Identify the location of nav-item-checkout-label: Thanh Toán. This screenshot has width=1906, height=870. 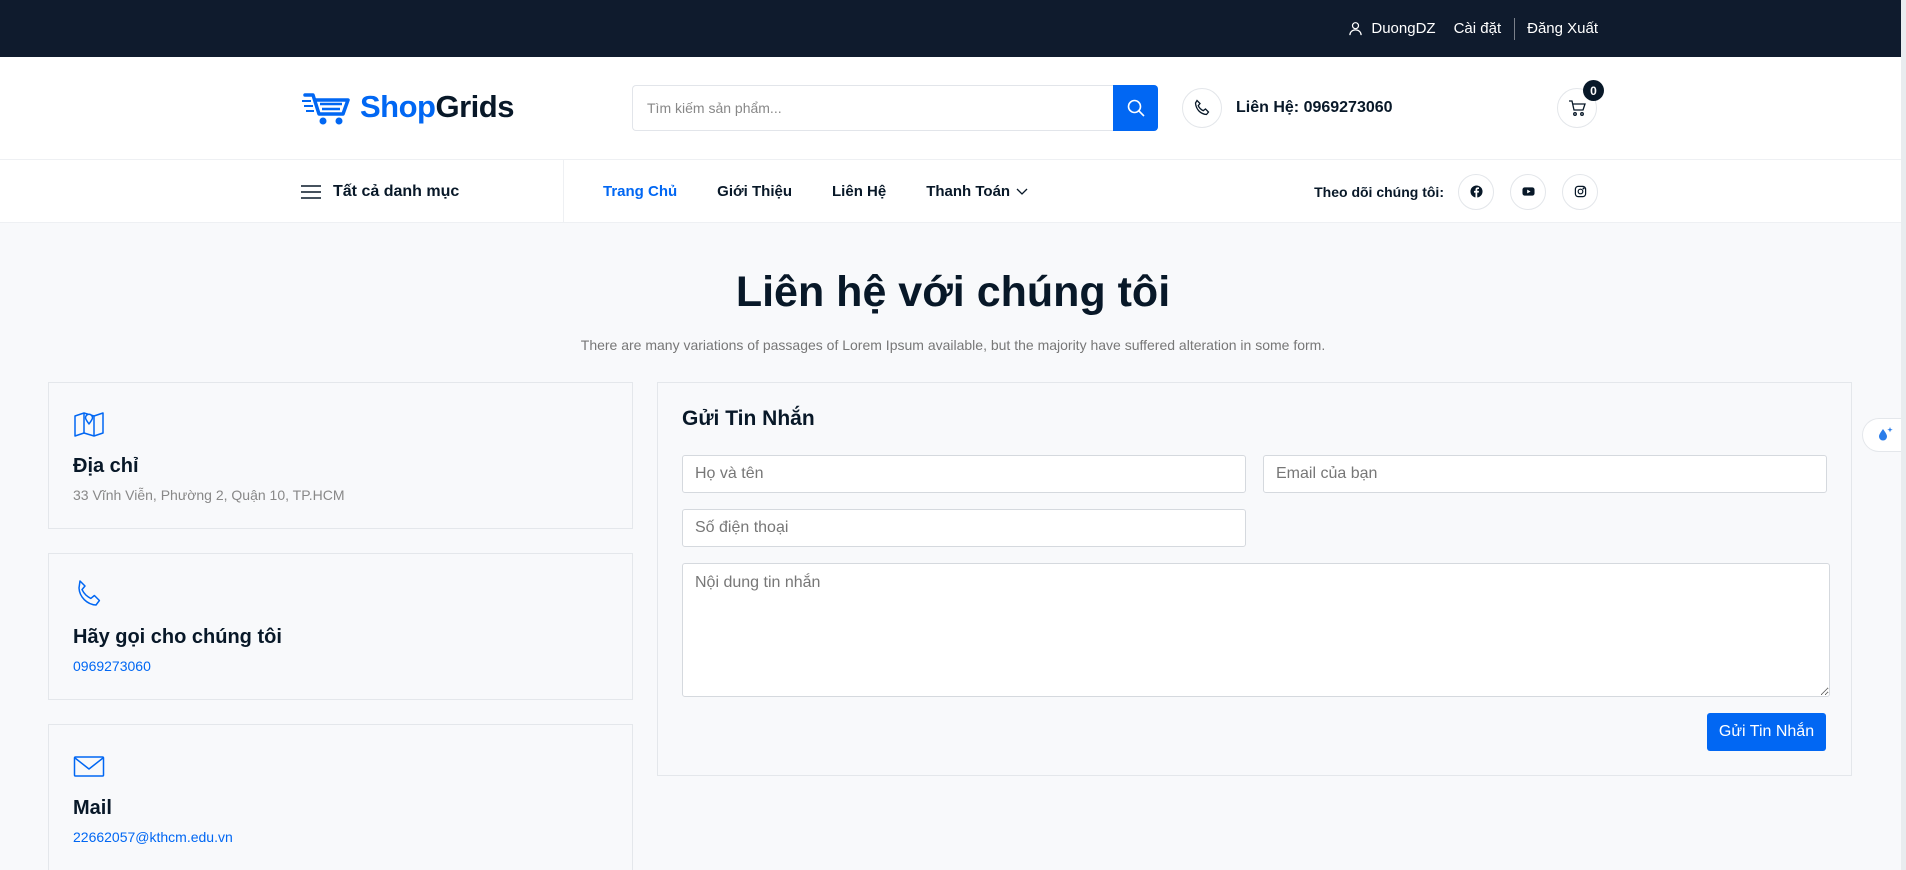
(968, 191).